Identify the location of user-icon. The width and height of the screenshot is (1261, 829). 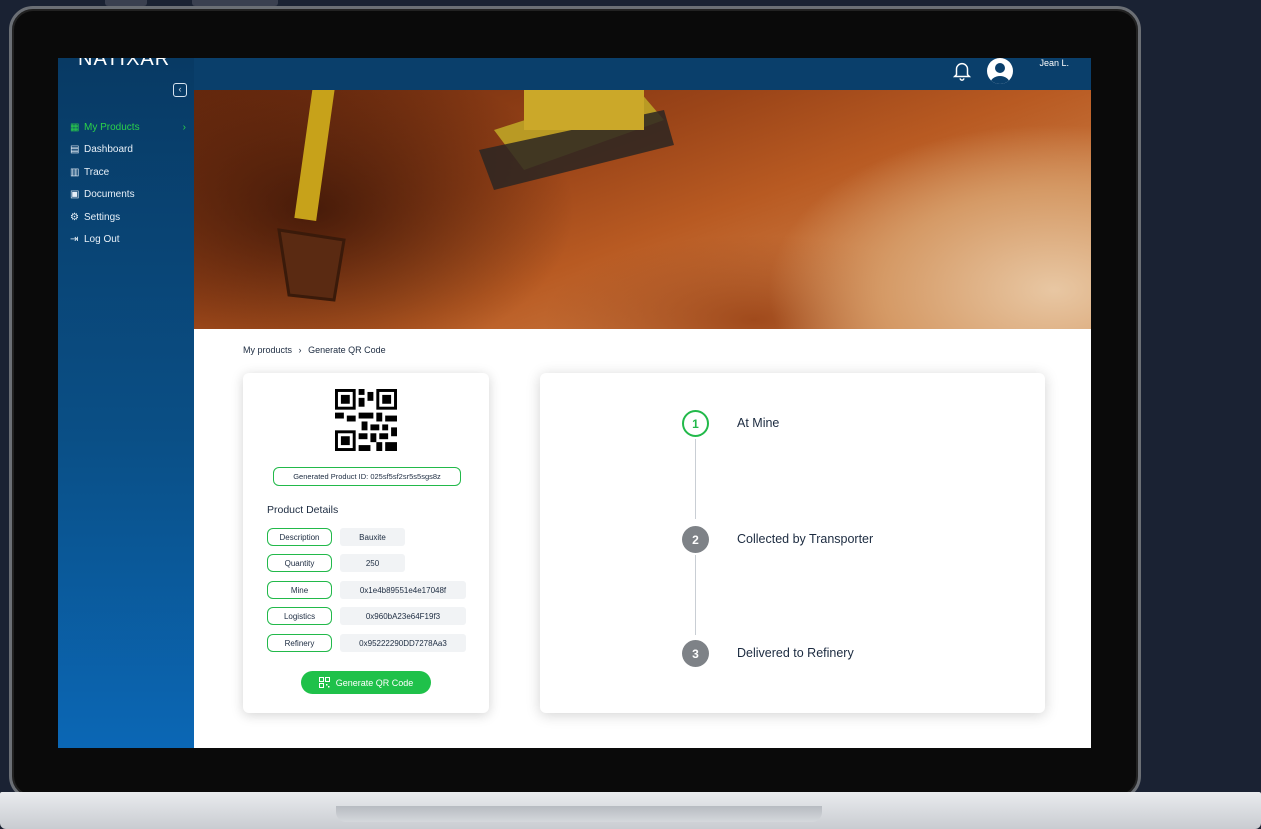
(1000, 73).